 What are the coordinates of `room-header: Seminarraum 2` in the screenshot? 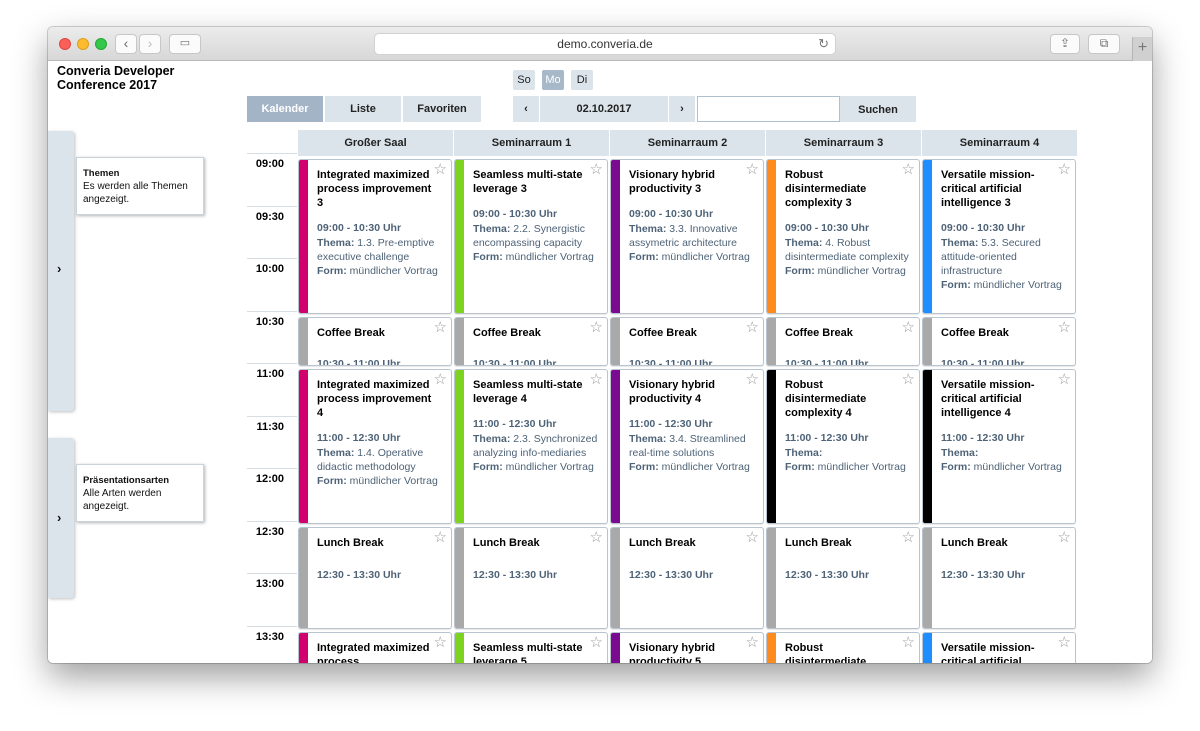 It's located at (688, 143).